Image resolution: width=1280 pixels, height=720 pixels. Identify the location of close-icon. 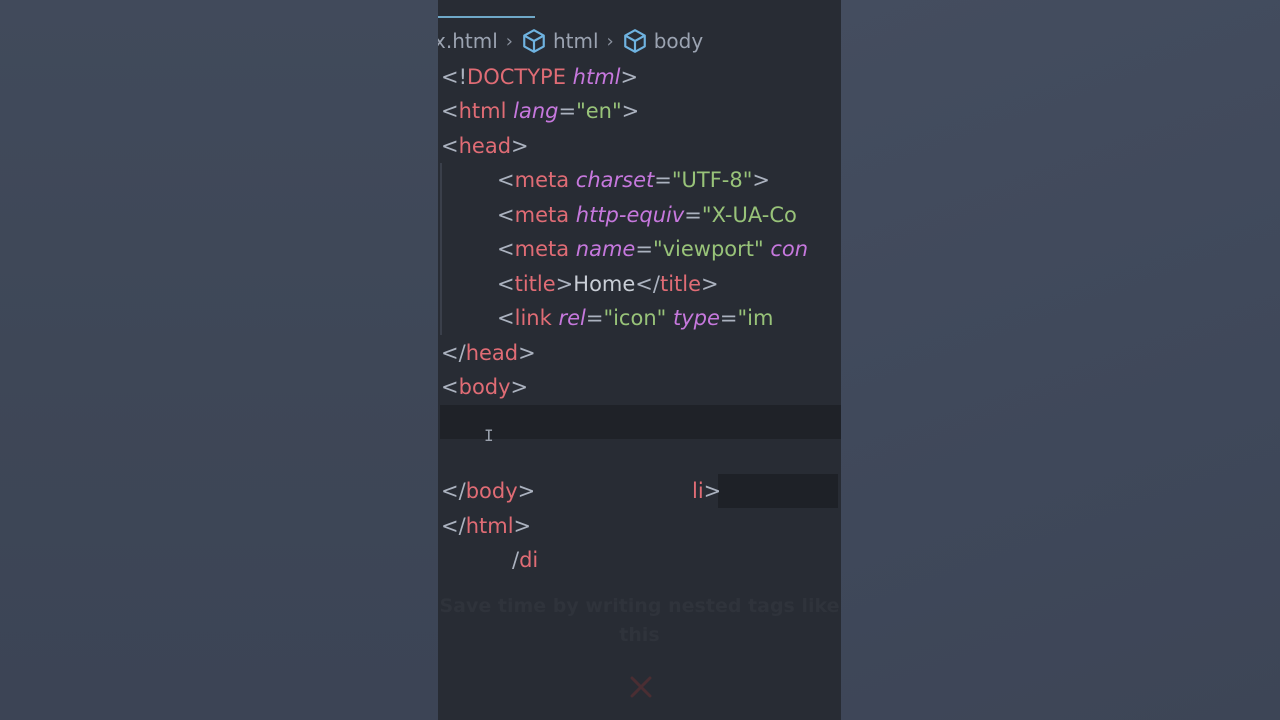
(641, 687).